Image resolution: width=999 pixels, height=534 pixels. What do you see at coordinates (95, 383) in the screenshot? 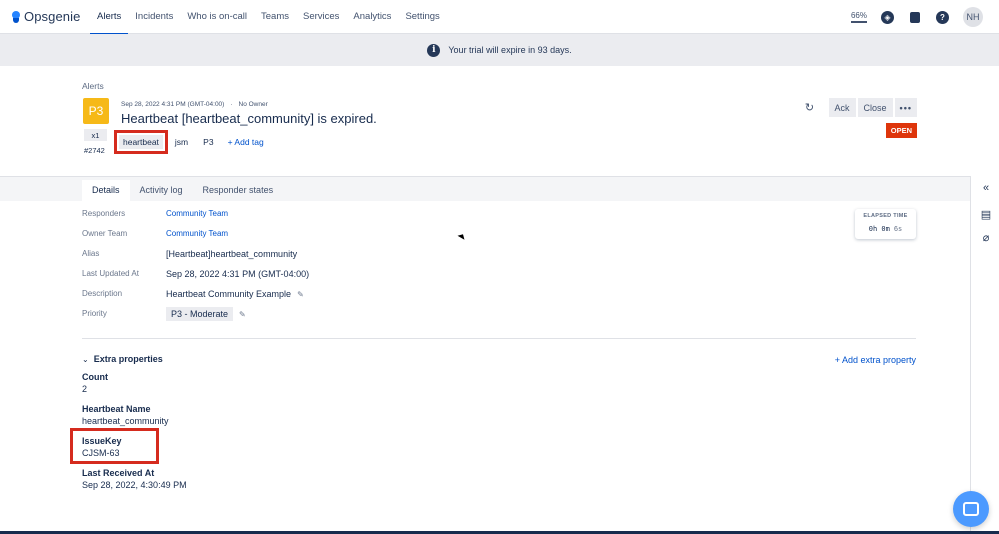
I see `extra-prop-count: Count 2` at bounding box center [95, 383].